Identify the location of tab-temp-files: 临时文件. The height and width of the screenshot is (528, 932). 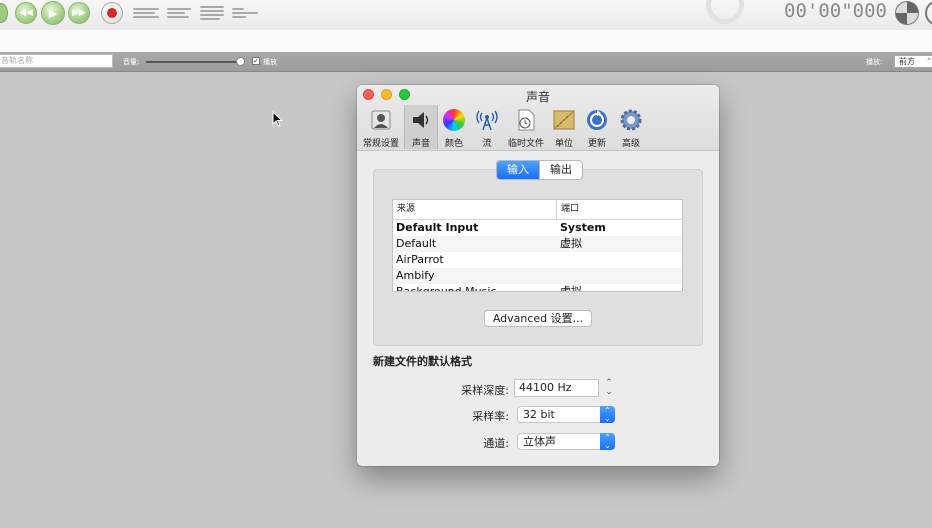
(526, 127).